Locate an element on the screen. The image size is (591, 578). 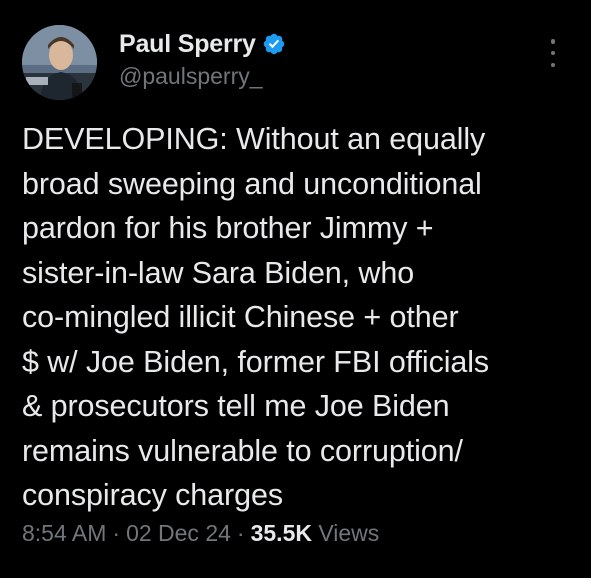
verified-badge-icon is located at coordinates (274, 44).